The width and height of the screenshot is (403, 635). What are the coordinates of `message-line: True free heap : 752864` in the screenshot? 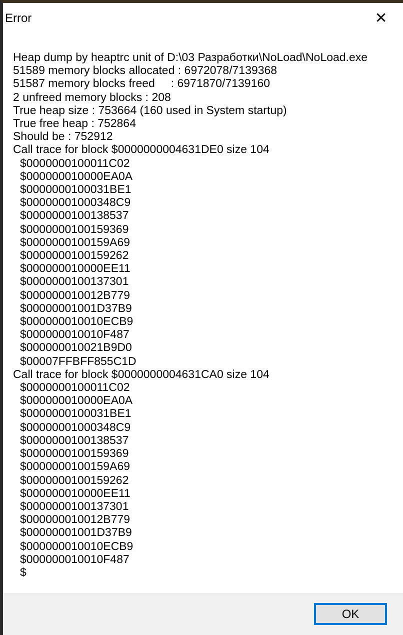 It's located at (75, 125).